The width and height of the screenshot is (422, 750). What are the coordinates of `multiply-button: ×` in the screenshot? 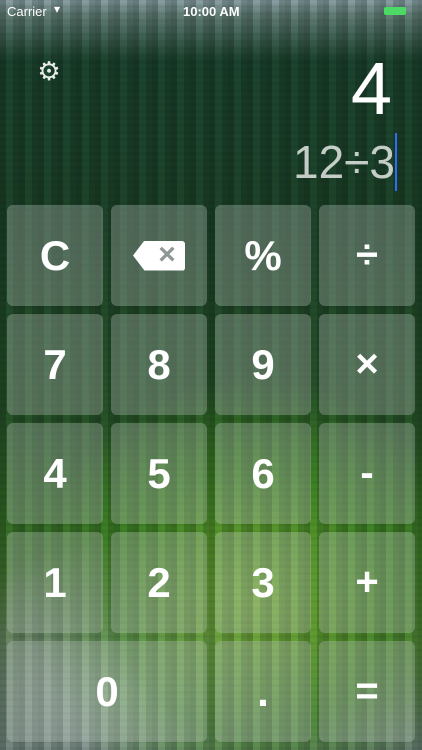 It's located at (367, 364).